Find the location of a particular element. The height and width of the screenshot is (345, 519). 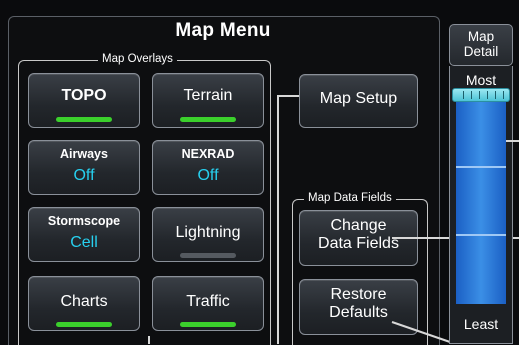

traffic-label: Traffic is located at coordinates (208, 301).